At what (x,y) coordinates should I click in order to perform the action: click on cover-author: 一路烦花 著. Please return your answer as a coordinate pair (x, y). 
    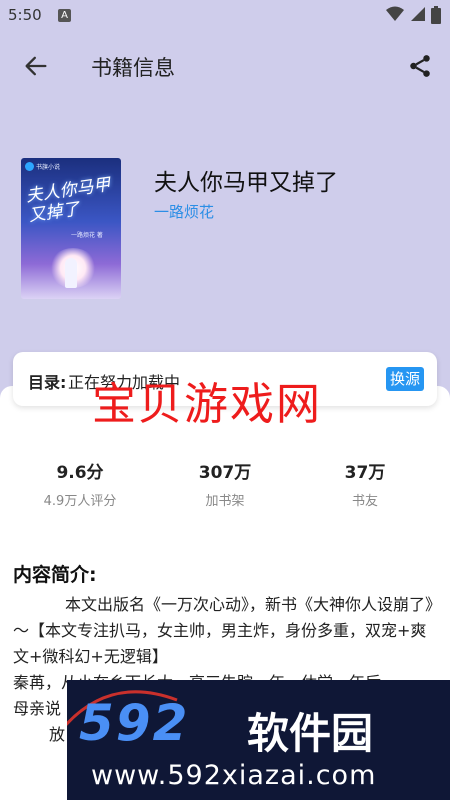
    Looking at the image, I should click on (87, 235).